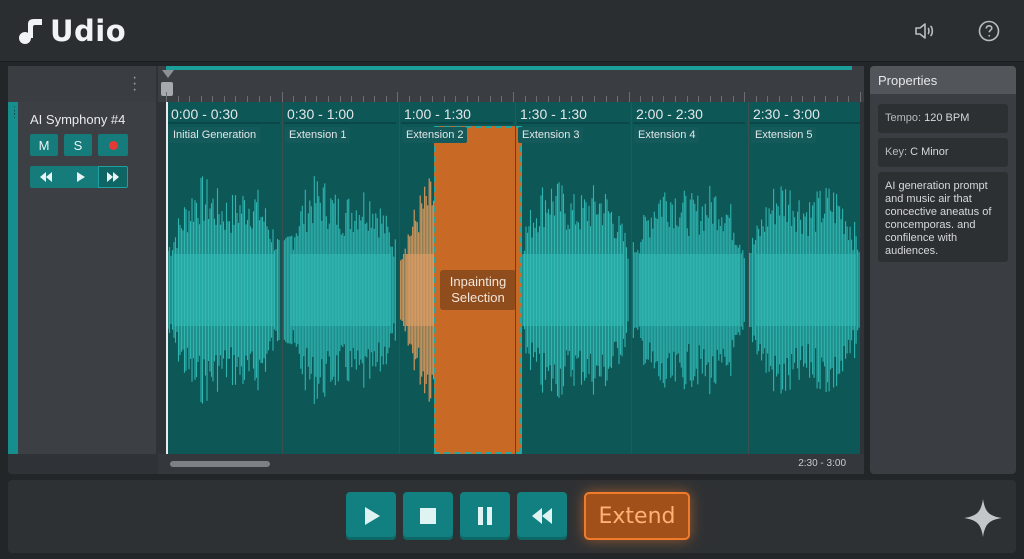  I want to click on segment-time-range: 0:00 - 0:30, so click(204, 114).